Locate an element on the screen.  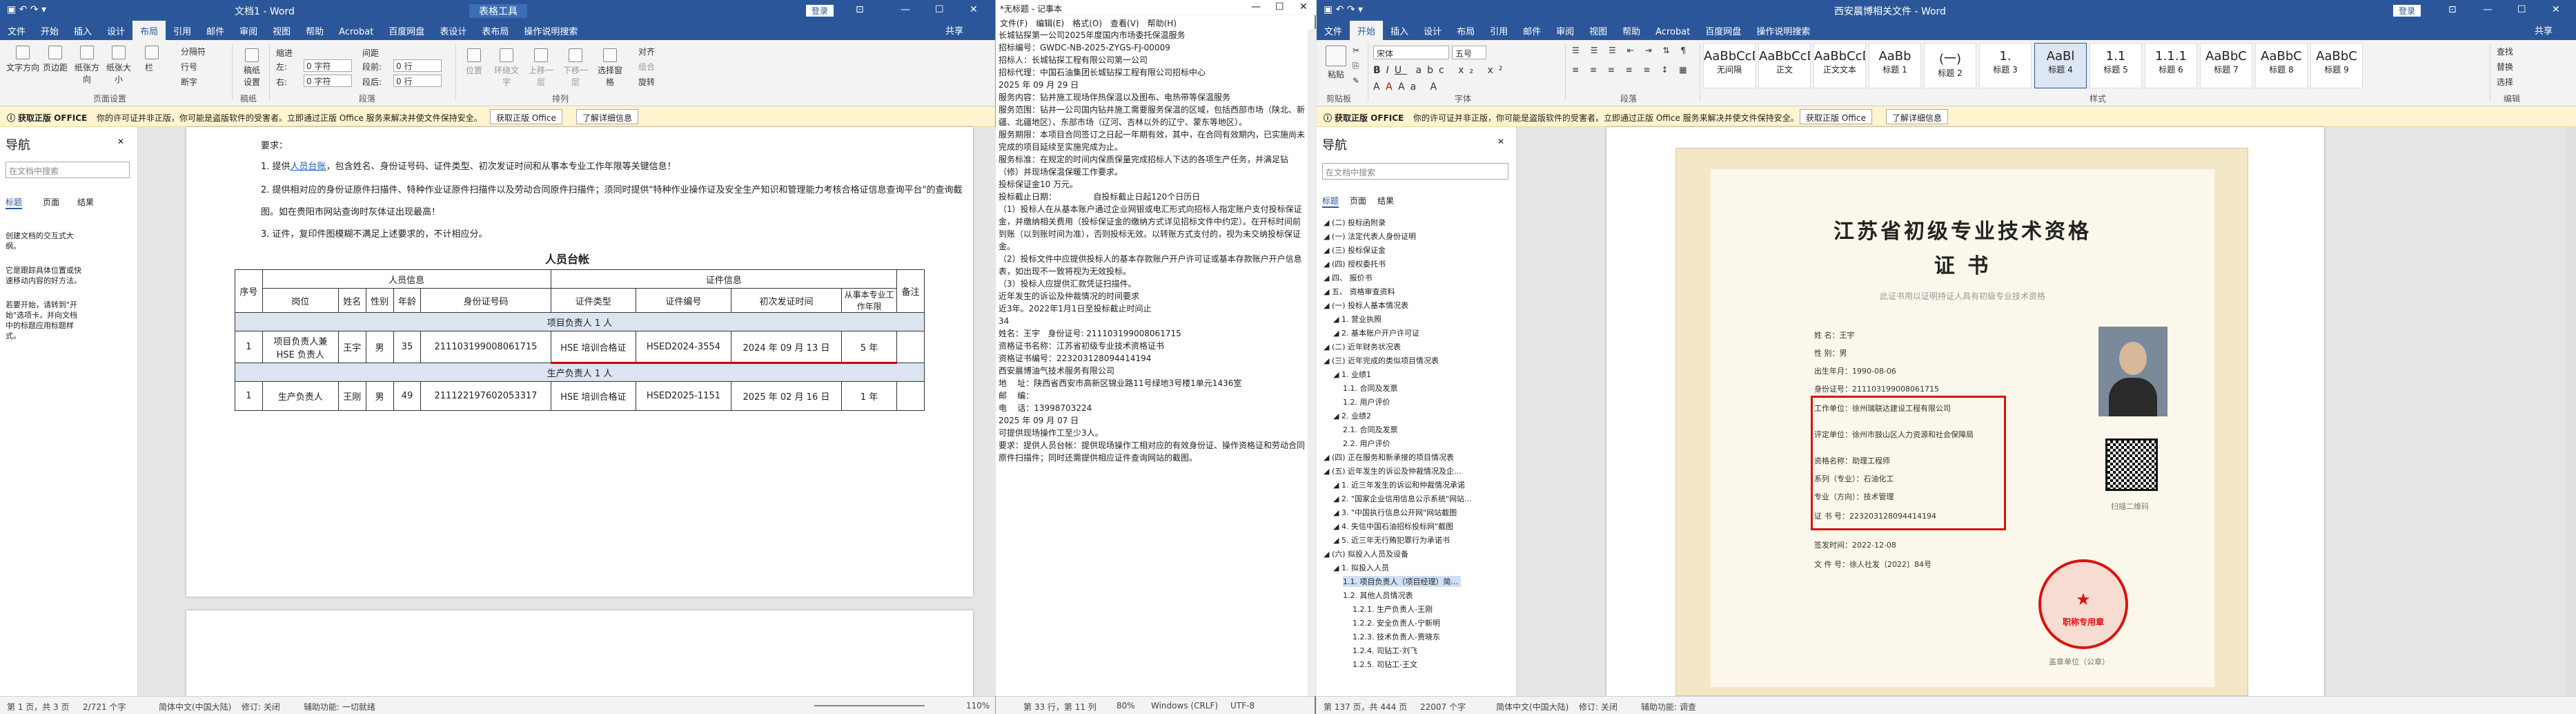
selection-pane-button: 选择窗格 is located at coordinates (610, 68).